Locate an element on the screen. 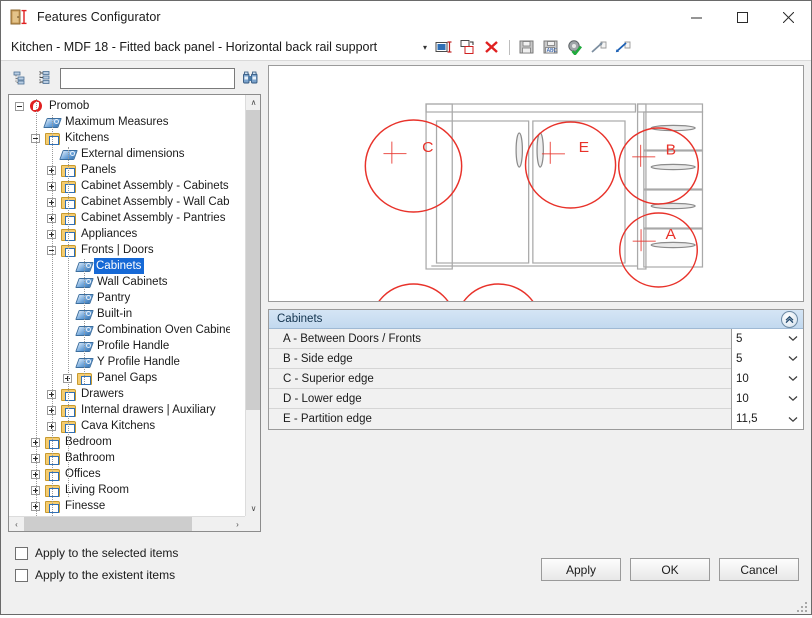 This screenshot has width=812, height=618. tree-item-panel-gaps: Panel Gaps is located at coordinates (119, 378).